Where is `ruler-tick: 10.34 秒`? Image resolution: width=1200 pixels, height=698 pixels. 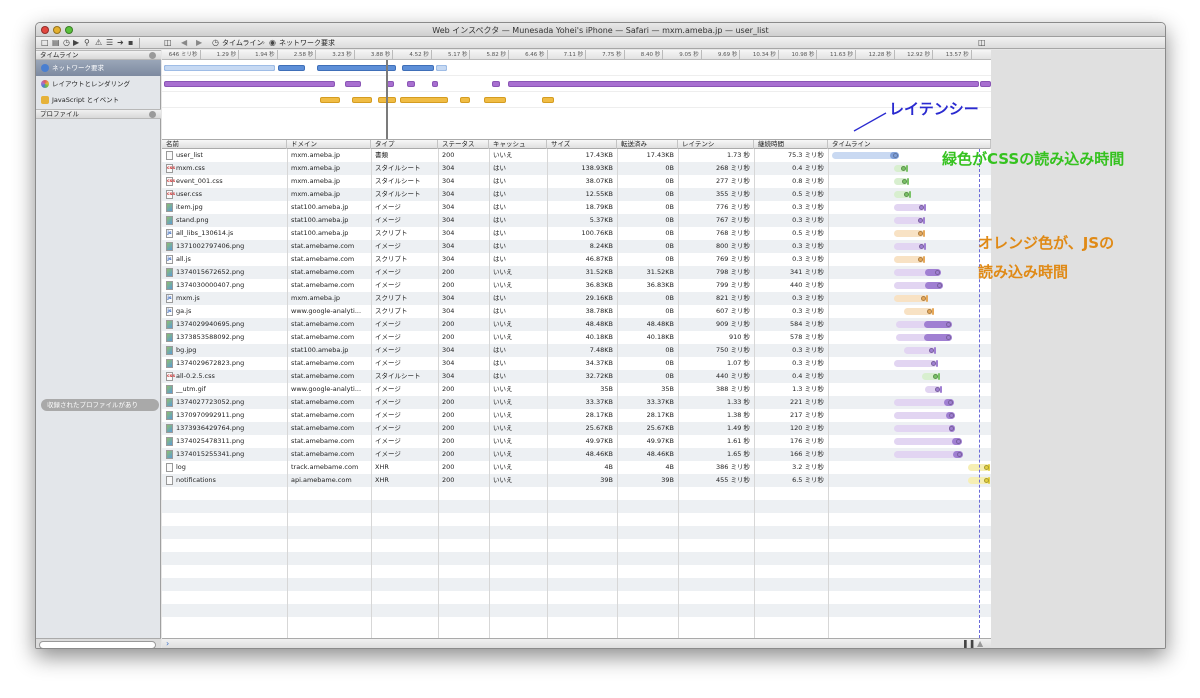
ruler-tick: 10.34 秒 is located at coordinates (759, 55).